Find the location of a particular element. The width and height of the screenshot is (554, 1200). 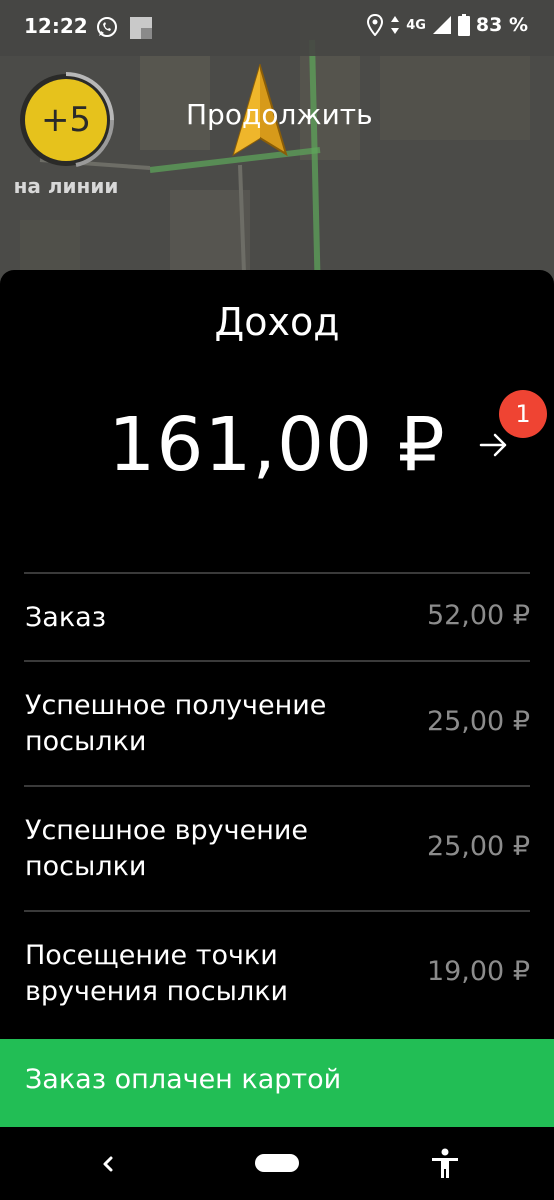

battery-icon is located at coordinates (463, 25).